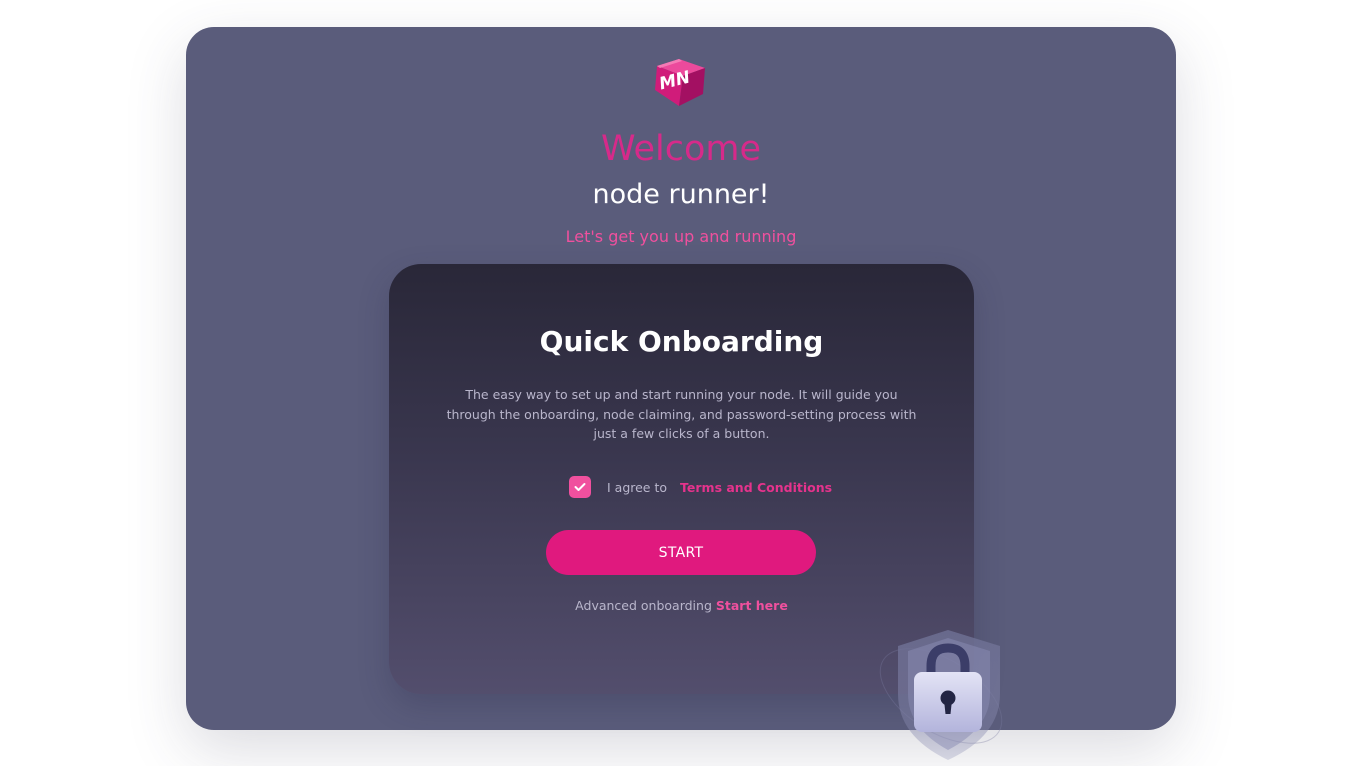 The height and width of the screenshot is (766, 1362). What do you see at coordinates (941, 695) in the screenshot?
I see `shield-lock-icon` at bounding box center [941, 695].